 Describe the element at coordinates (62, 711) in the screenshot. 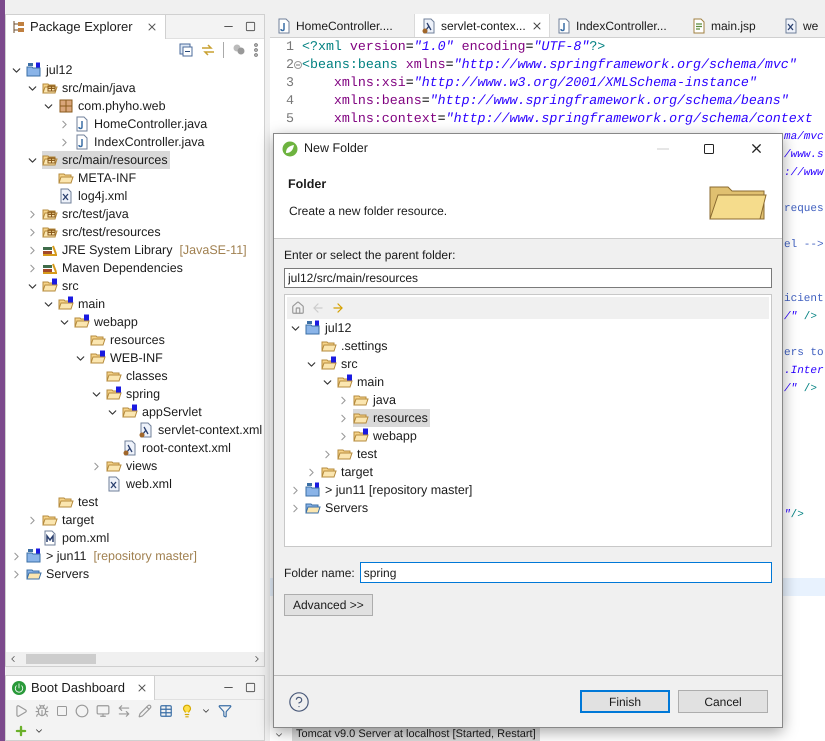

I see `stop-icon` at that location.